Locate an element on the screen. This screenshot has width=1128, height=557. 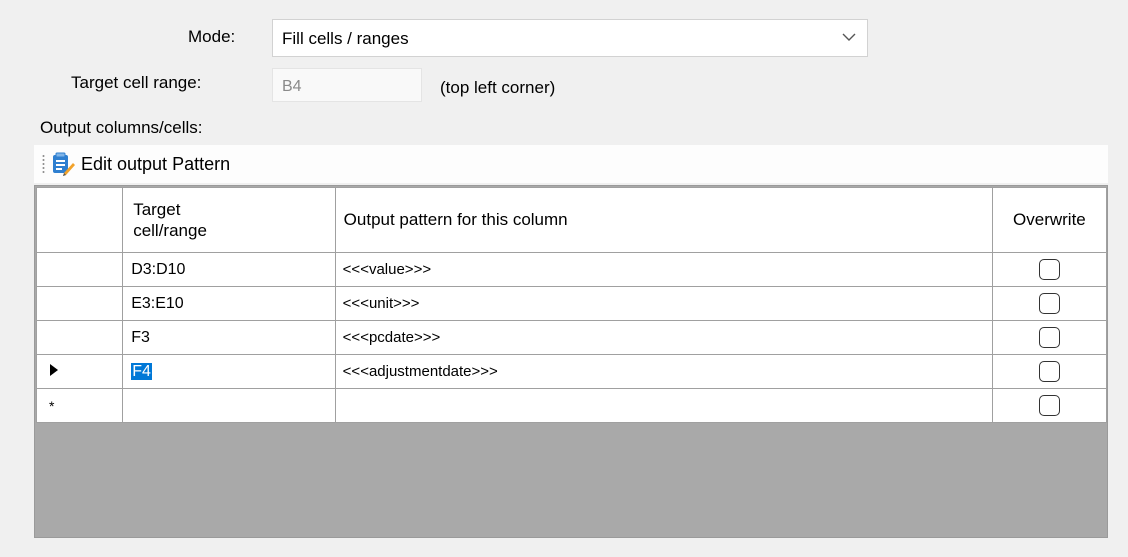
target-cell-text: F4 is located at coordinates (141, 371).